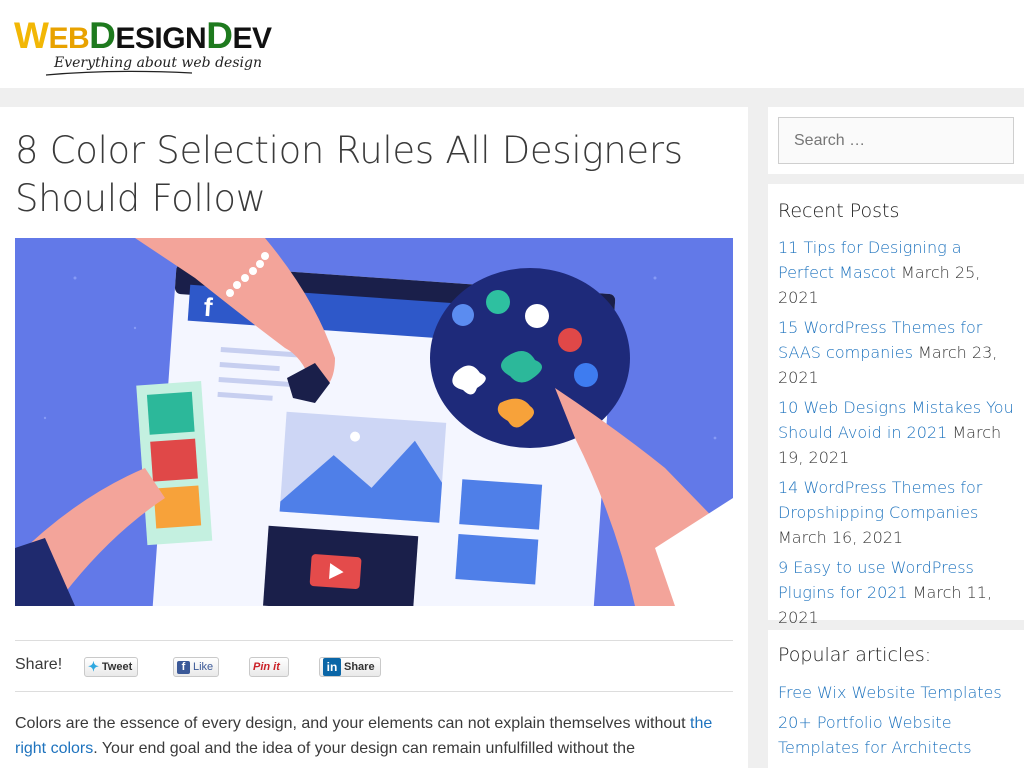  What do you see at coordinates (111, 667) in the screenshot?
I see `tweet-button: ✦ Tweet` at bounding box center [111, 667].